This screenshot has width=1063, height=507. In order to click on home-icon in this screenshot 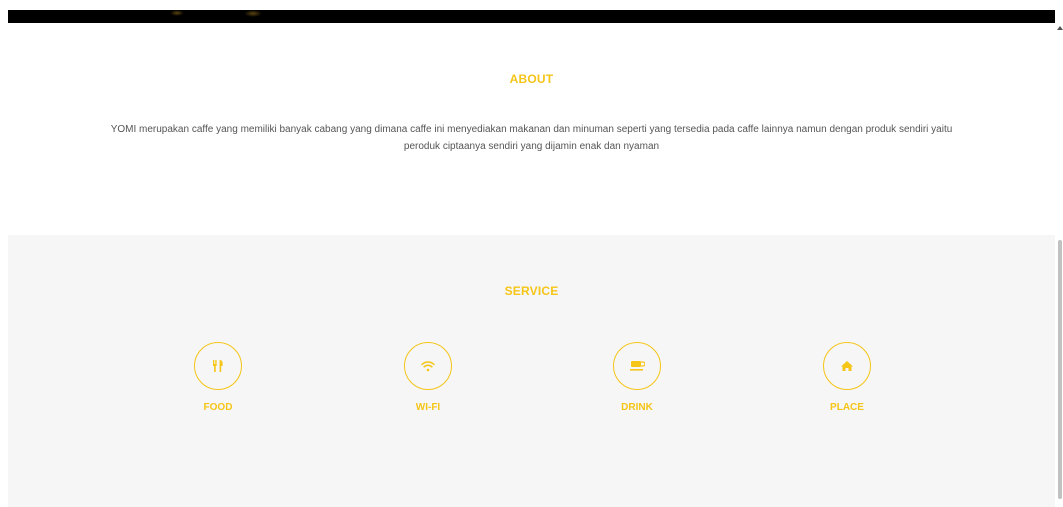, I will do `click(847, 366)`.